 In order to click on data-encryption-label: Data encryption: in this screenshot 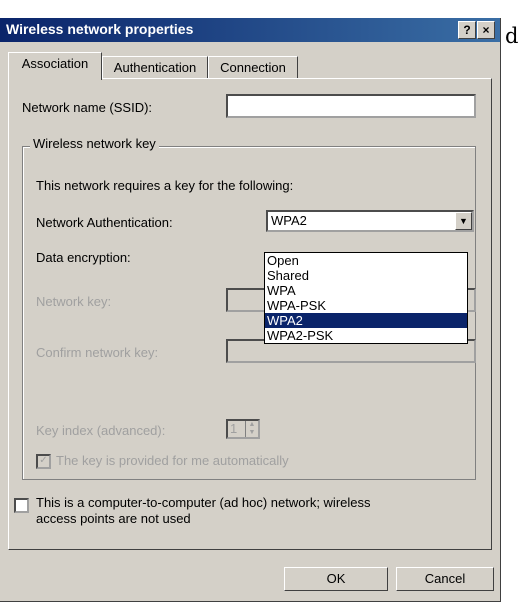, I will do `click(83, 257)`.